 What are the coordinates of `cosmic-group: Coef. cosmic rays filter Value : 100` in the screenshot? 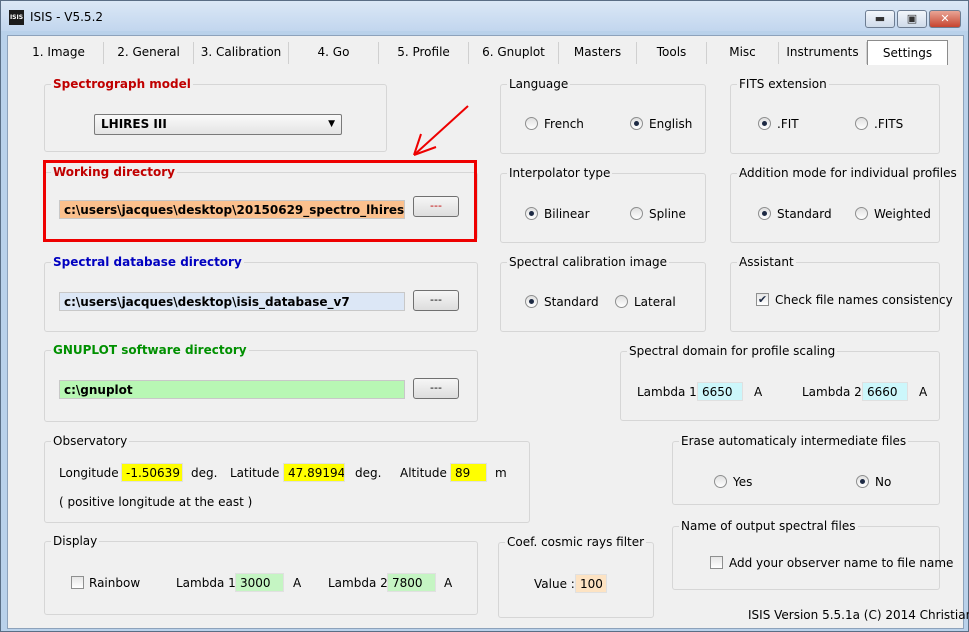 It's located at (576, 576).